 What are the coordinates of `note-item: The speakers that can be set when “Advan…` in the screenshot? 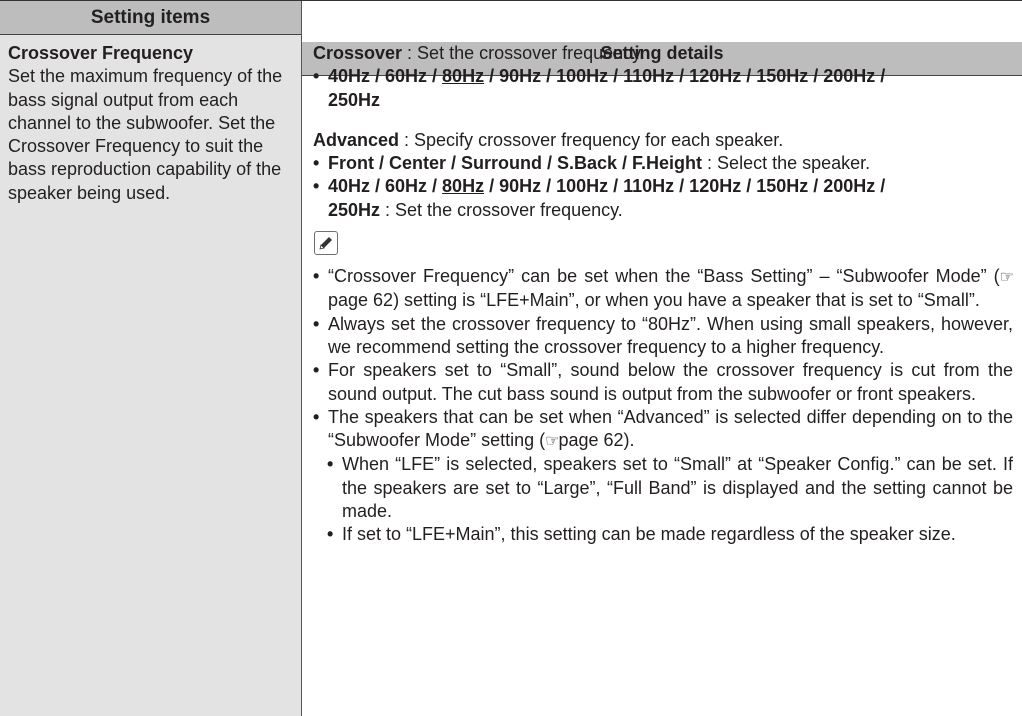 It's located at (663, 430).